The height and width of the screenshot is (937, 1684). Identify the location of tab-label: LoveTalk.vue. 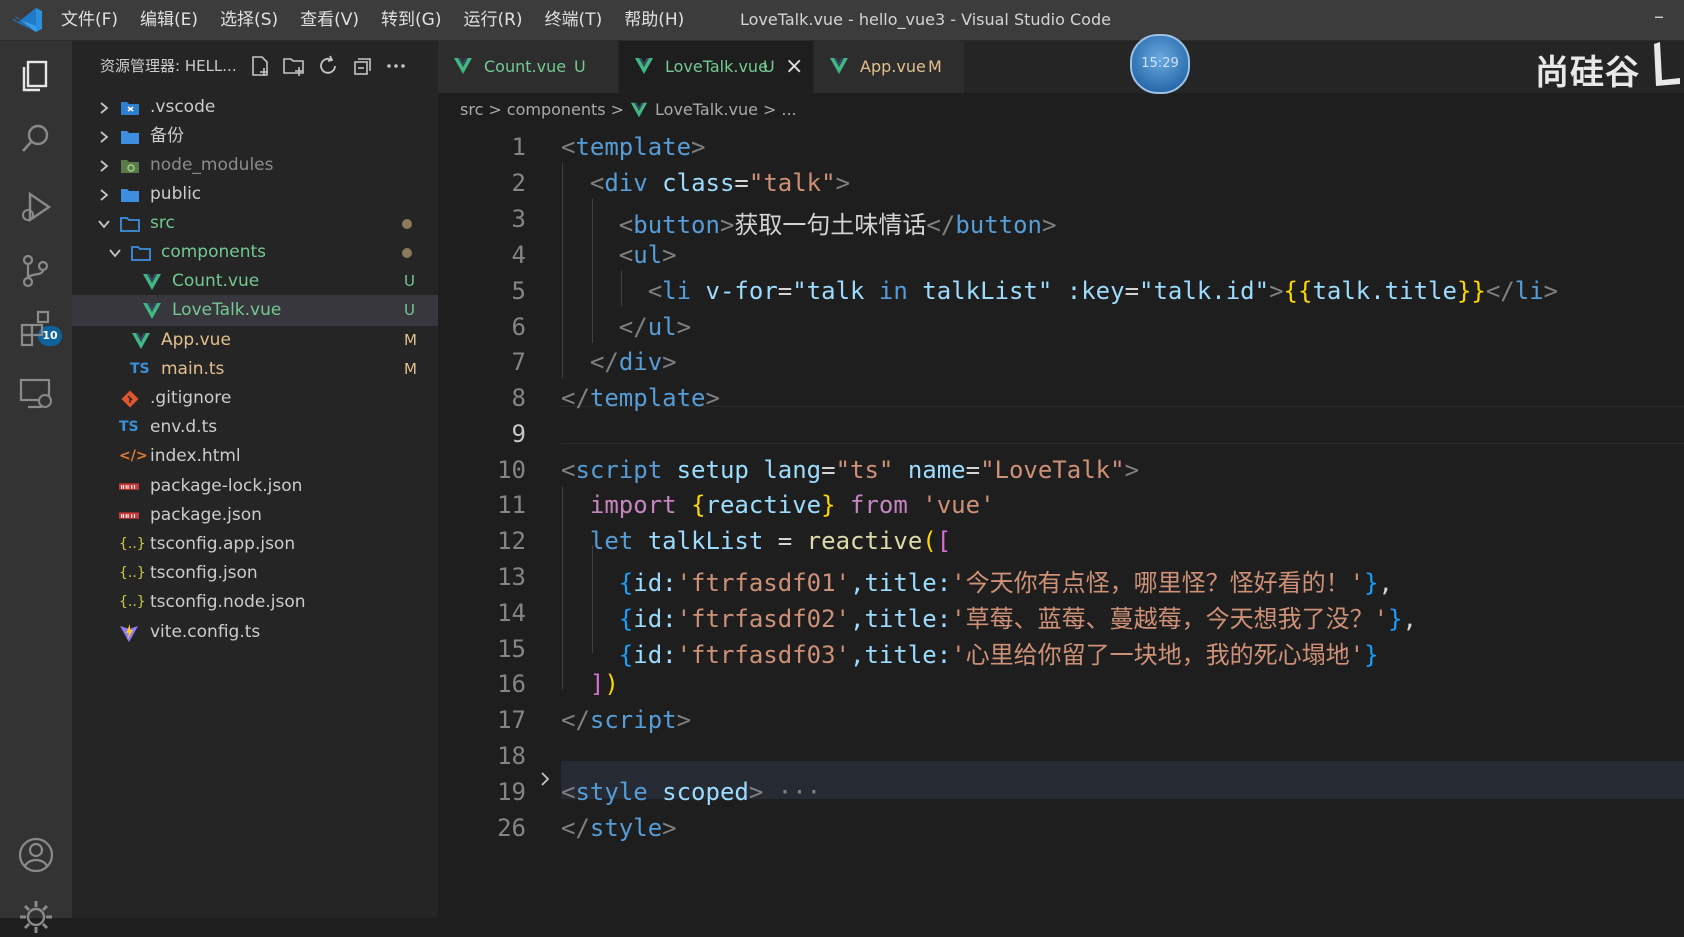
(716, 66).